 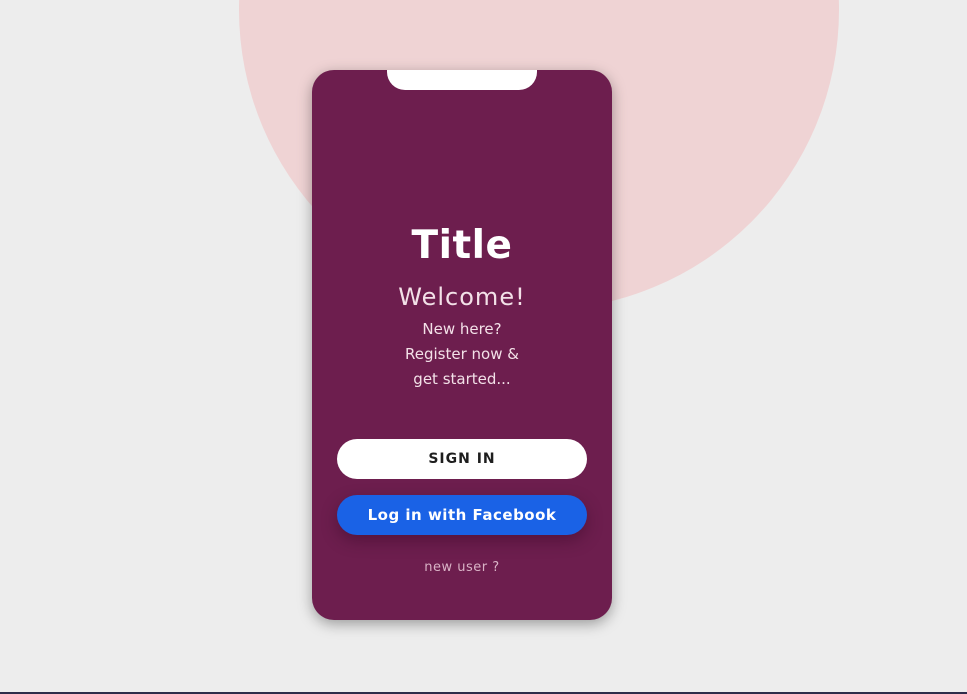 What do you see at coordinates (462, 80) in the screenshot?
I see `phone-notch` at bounding box center [462, 80].